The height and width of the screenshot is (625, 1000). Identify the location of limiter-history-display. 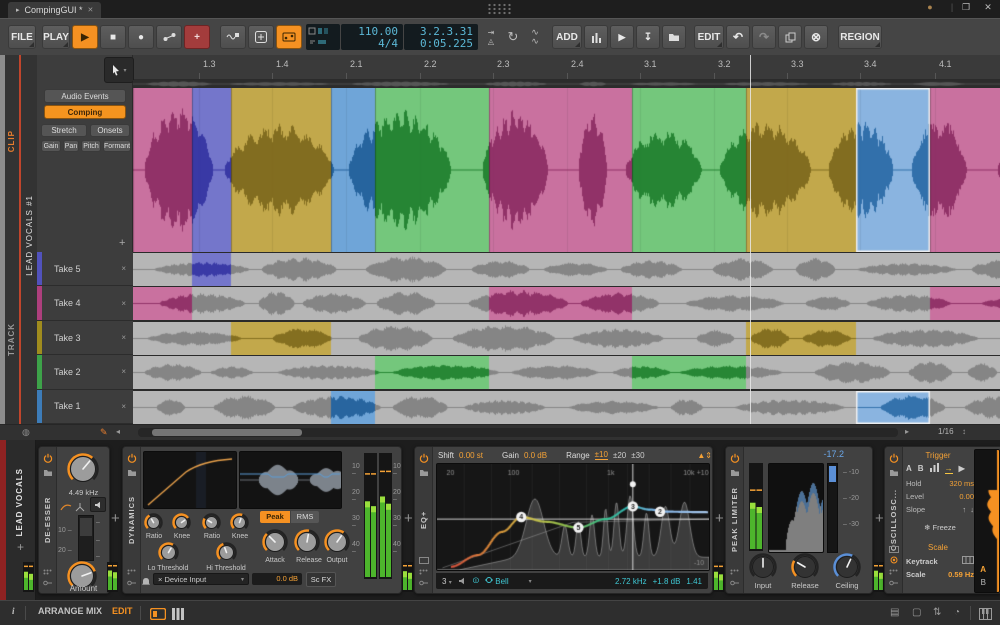
(796, 508).